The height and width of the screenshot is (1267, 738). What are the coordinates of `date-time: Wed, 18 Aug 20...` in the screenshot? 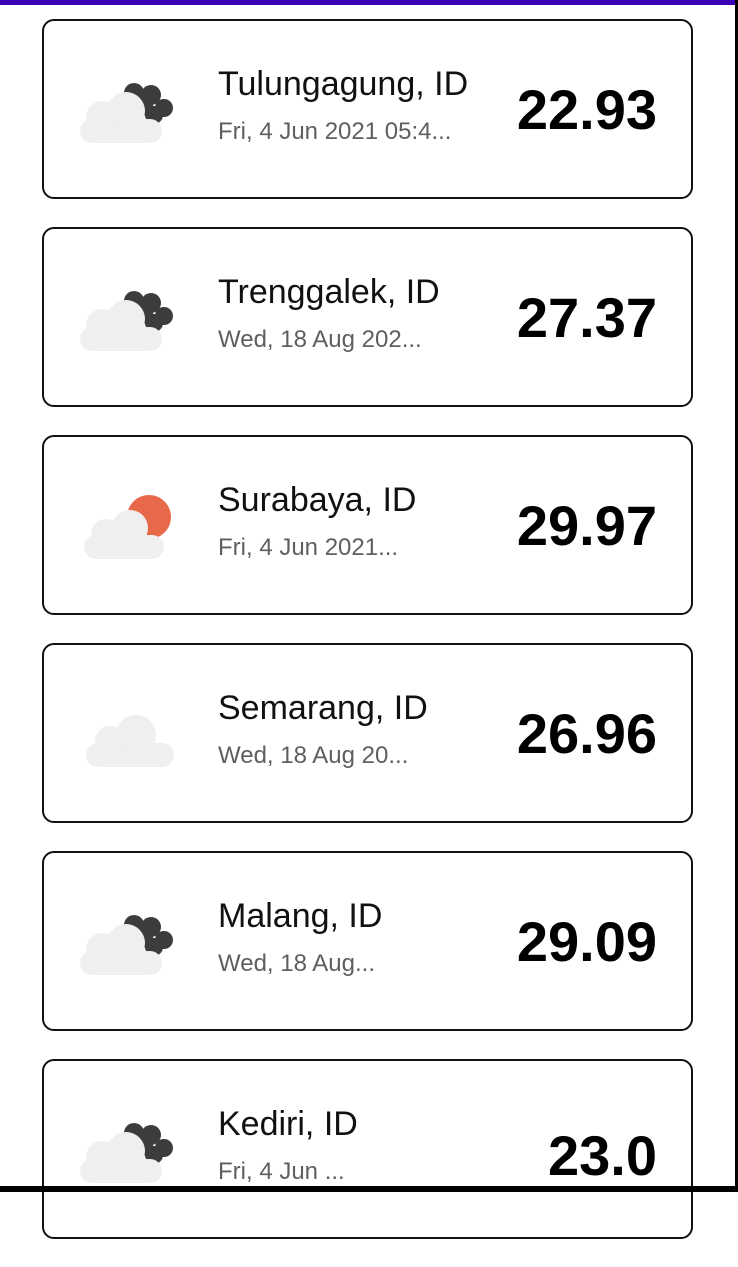 It's located at (313, 755).